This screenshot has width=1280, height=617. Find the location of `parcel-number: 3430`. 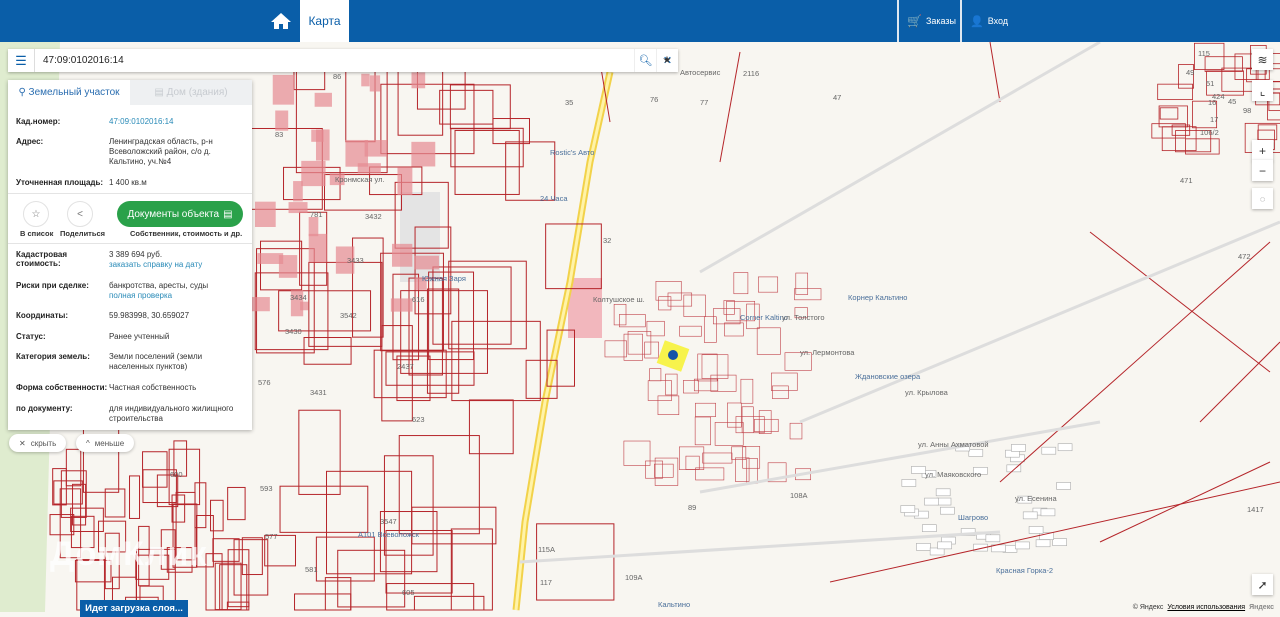

parcel-number: 3430 is located at coordinates (293, 331).